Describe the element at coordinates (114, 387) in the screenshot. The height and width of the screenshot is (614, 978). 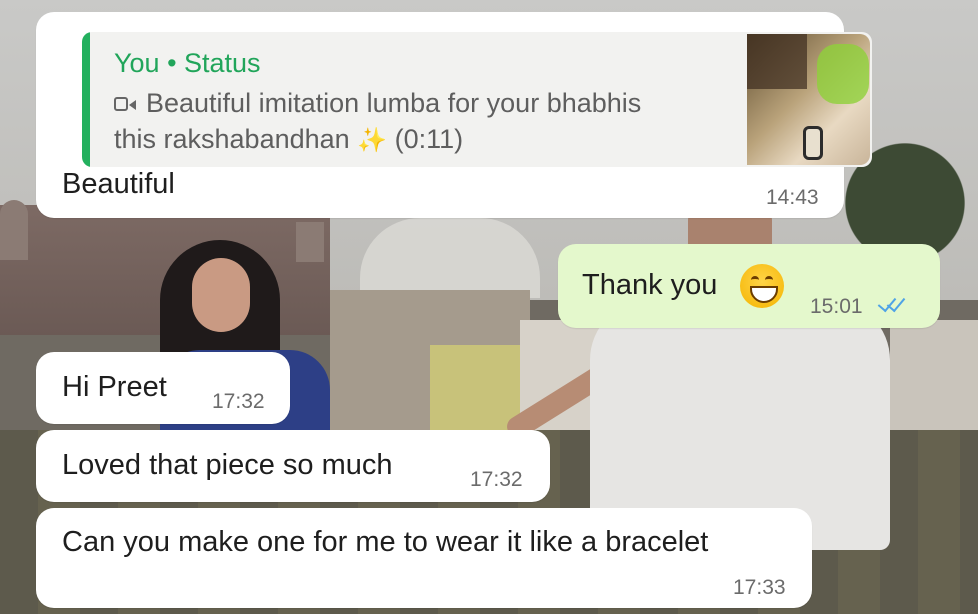
I see `message-text: Hi Preet` at that location.